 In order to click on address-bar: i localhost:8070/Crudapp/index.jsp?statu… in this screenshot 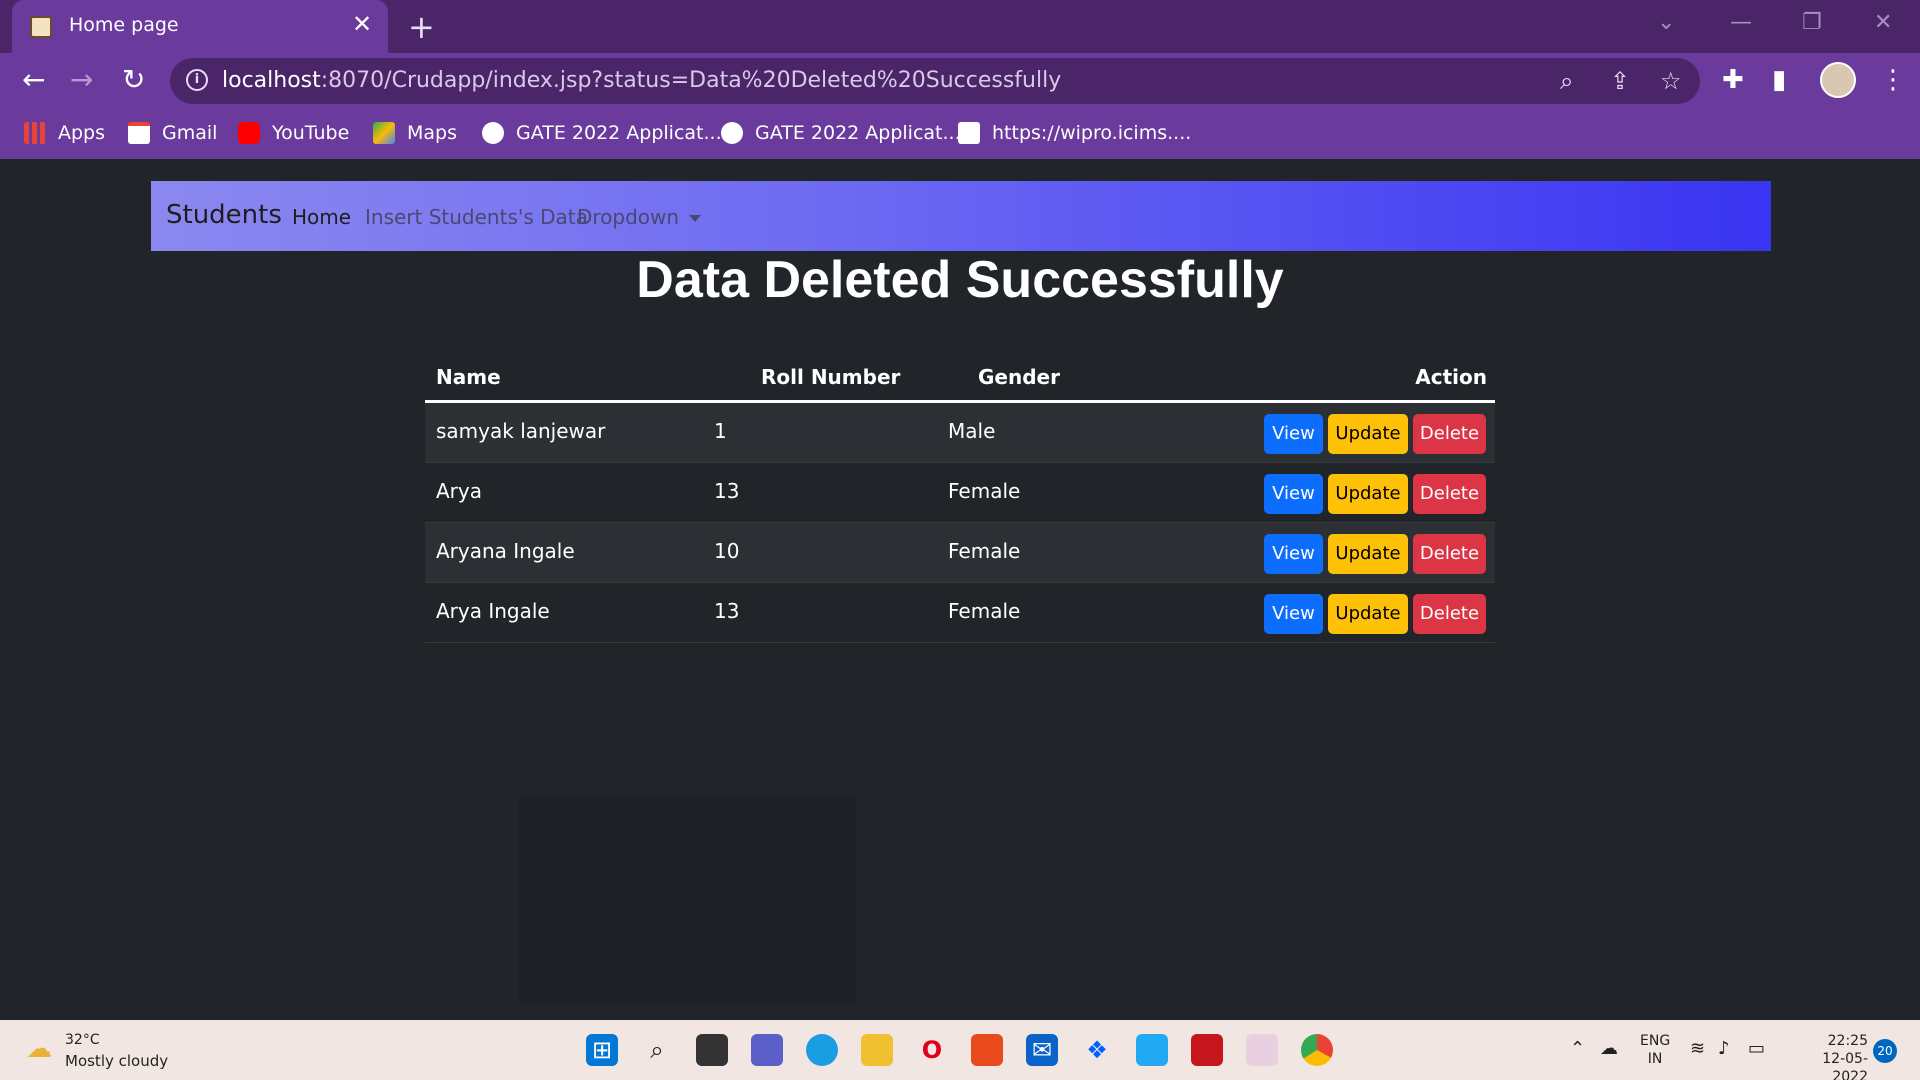, I will do `click(935, 81)`.